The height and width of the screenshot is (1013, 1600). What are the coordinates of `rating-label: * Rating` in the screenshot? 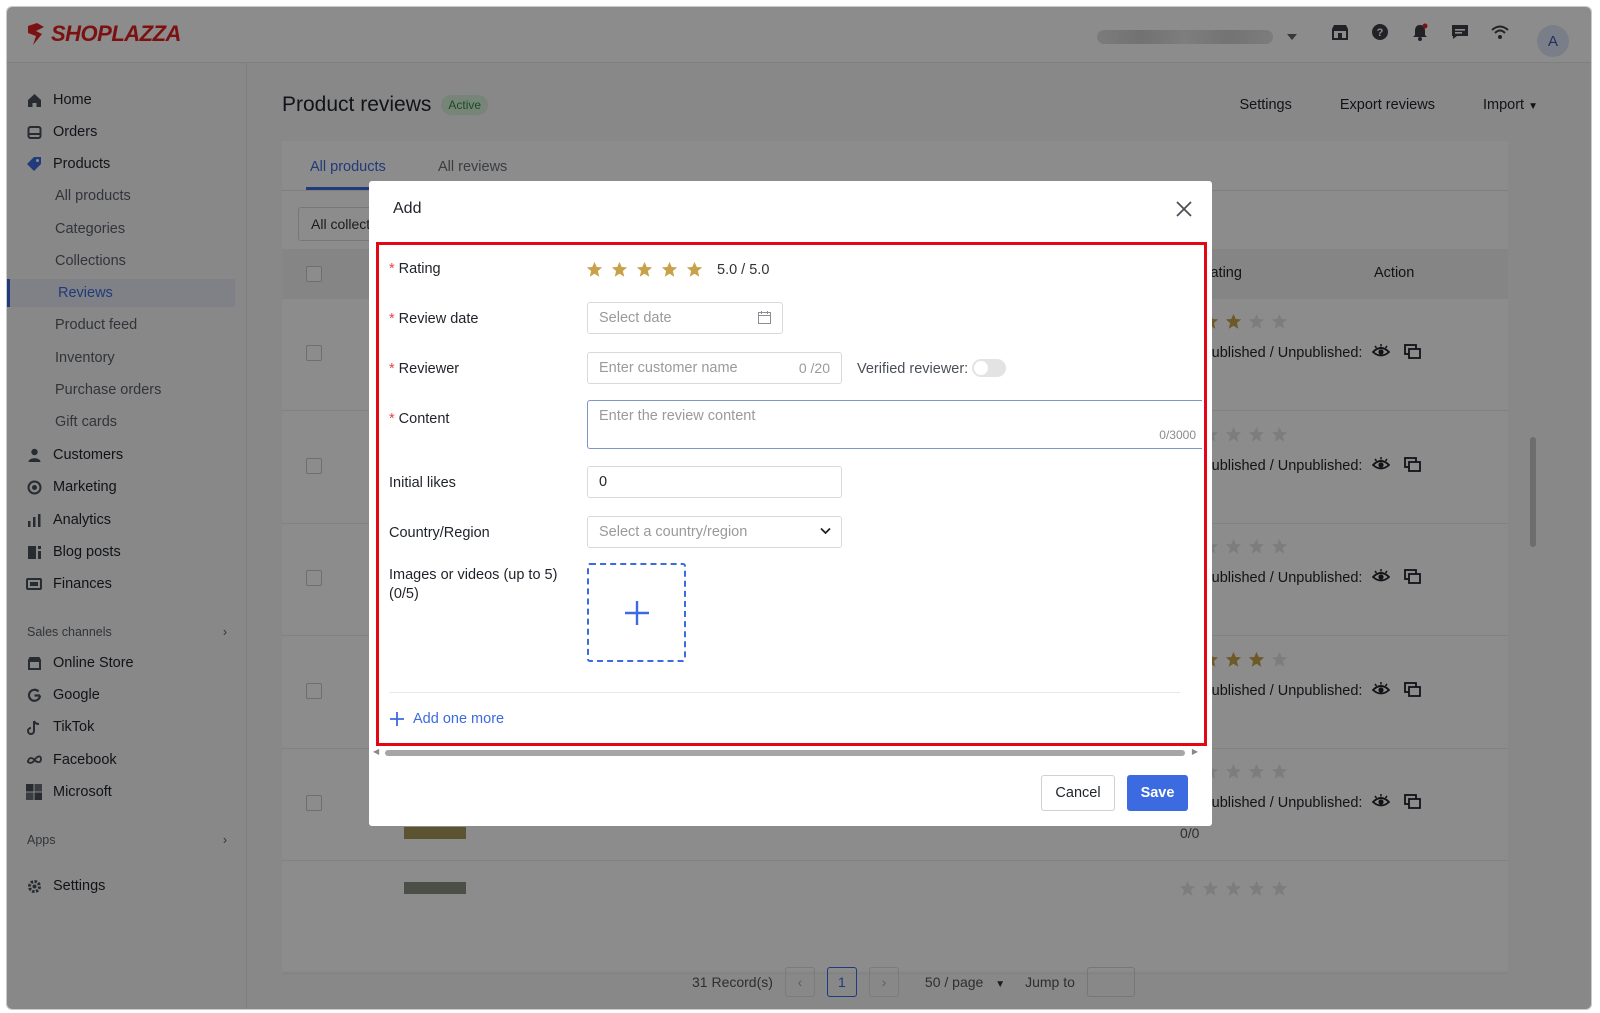 It's located at (415, 269).